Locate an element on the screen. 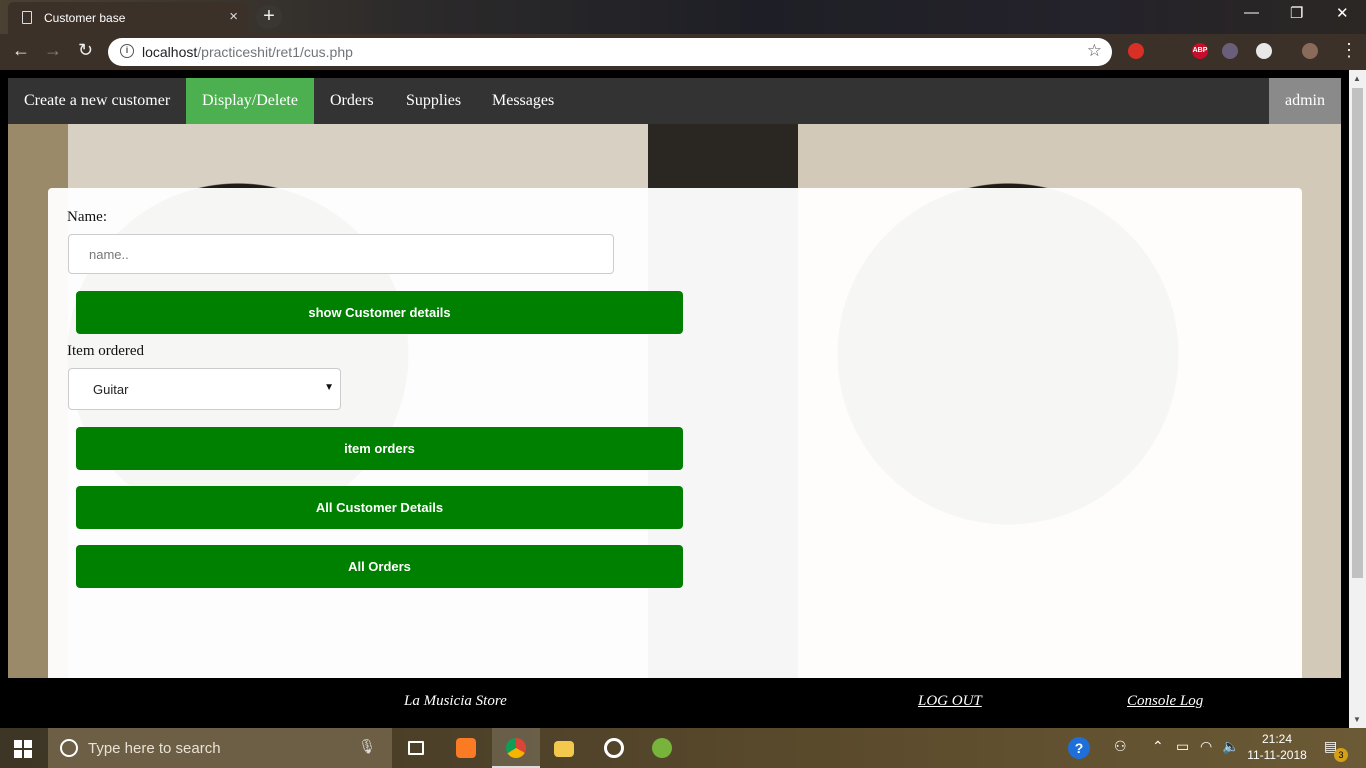 The image size is (1366, 768). notification-count-badge: 3 is located at coordinates (1341, 755).